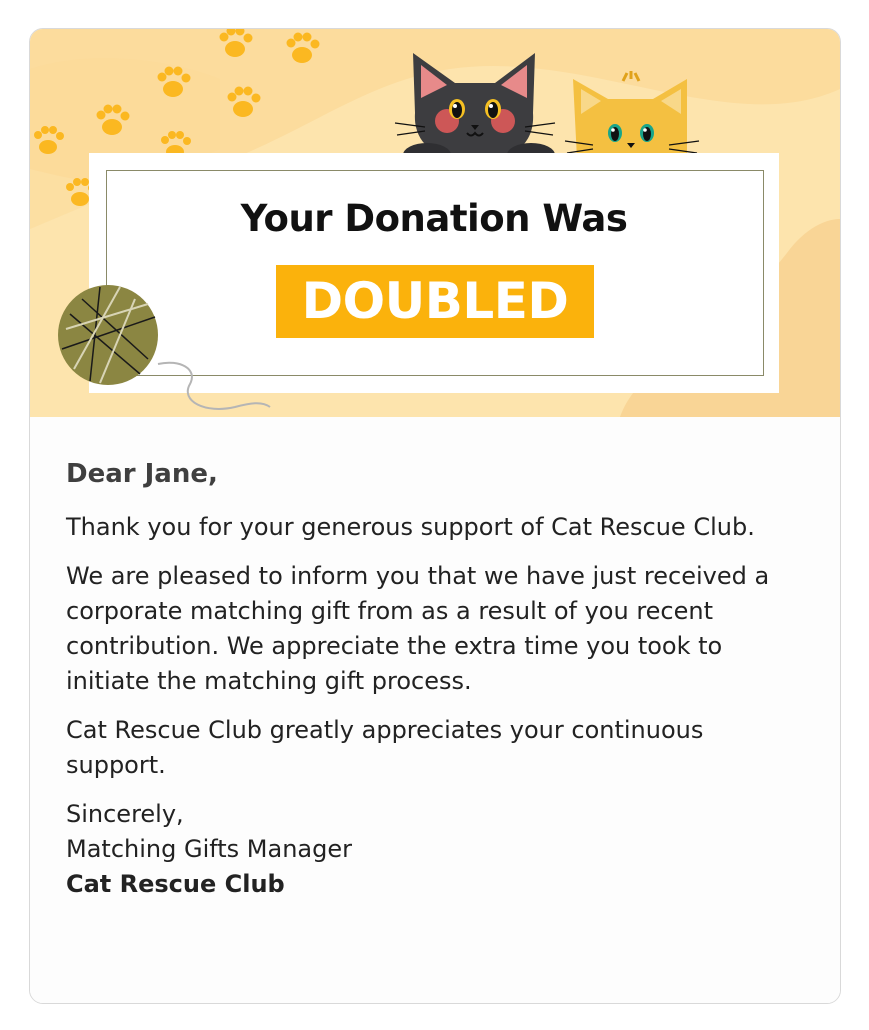 The height and width of the screenshot is (1030, 869). What do you see at coordinates (632, 115) in the screenshot?
I see `orange-cat-illustration` at bounding box center [632, 115].